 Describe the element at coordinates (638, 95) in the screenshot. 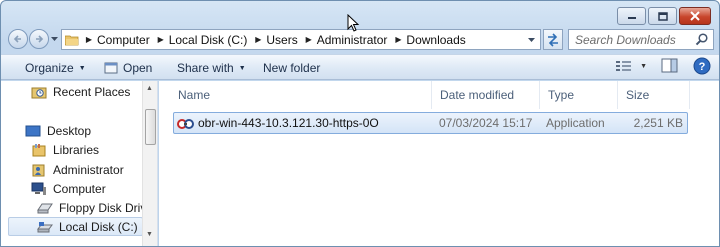

I see `column-label: Size` at that location.